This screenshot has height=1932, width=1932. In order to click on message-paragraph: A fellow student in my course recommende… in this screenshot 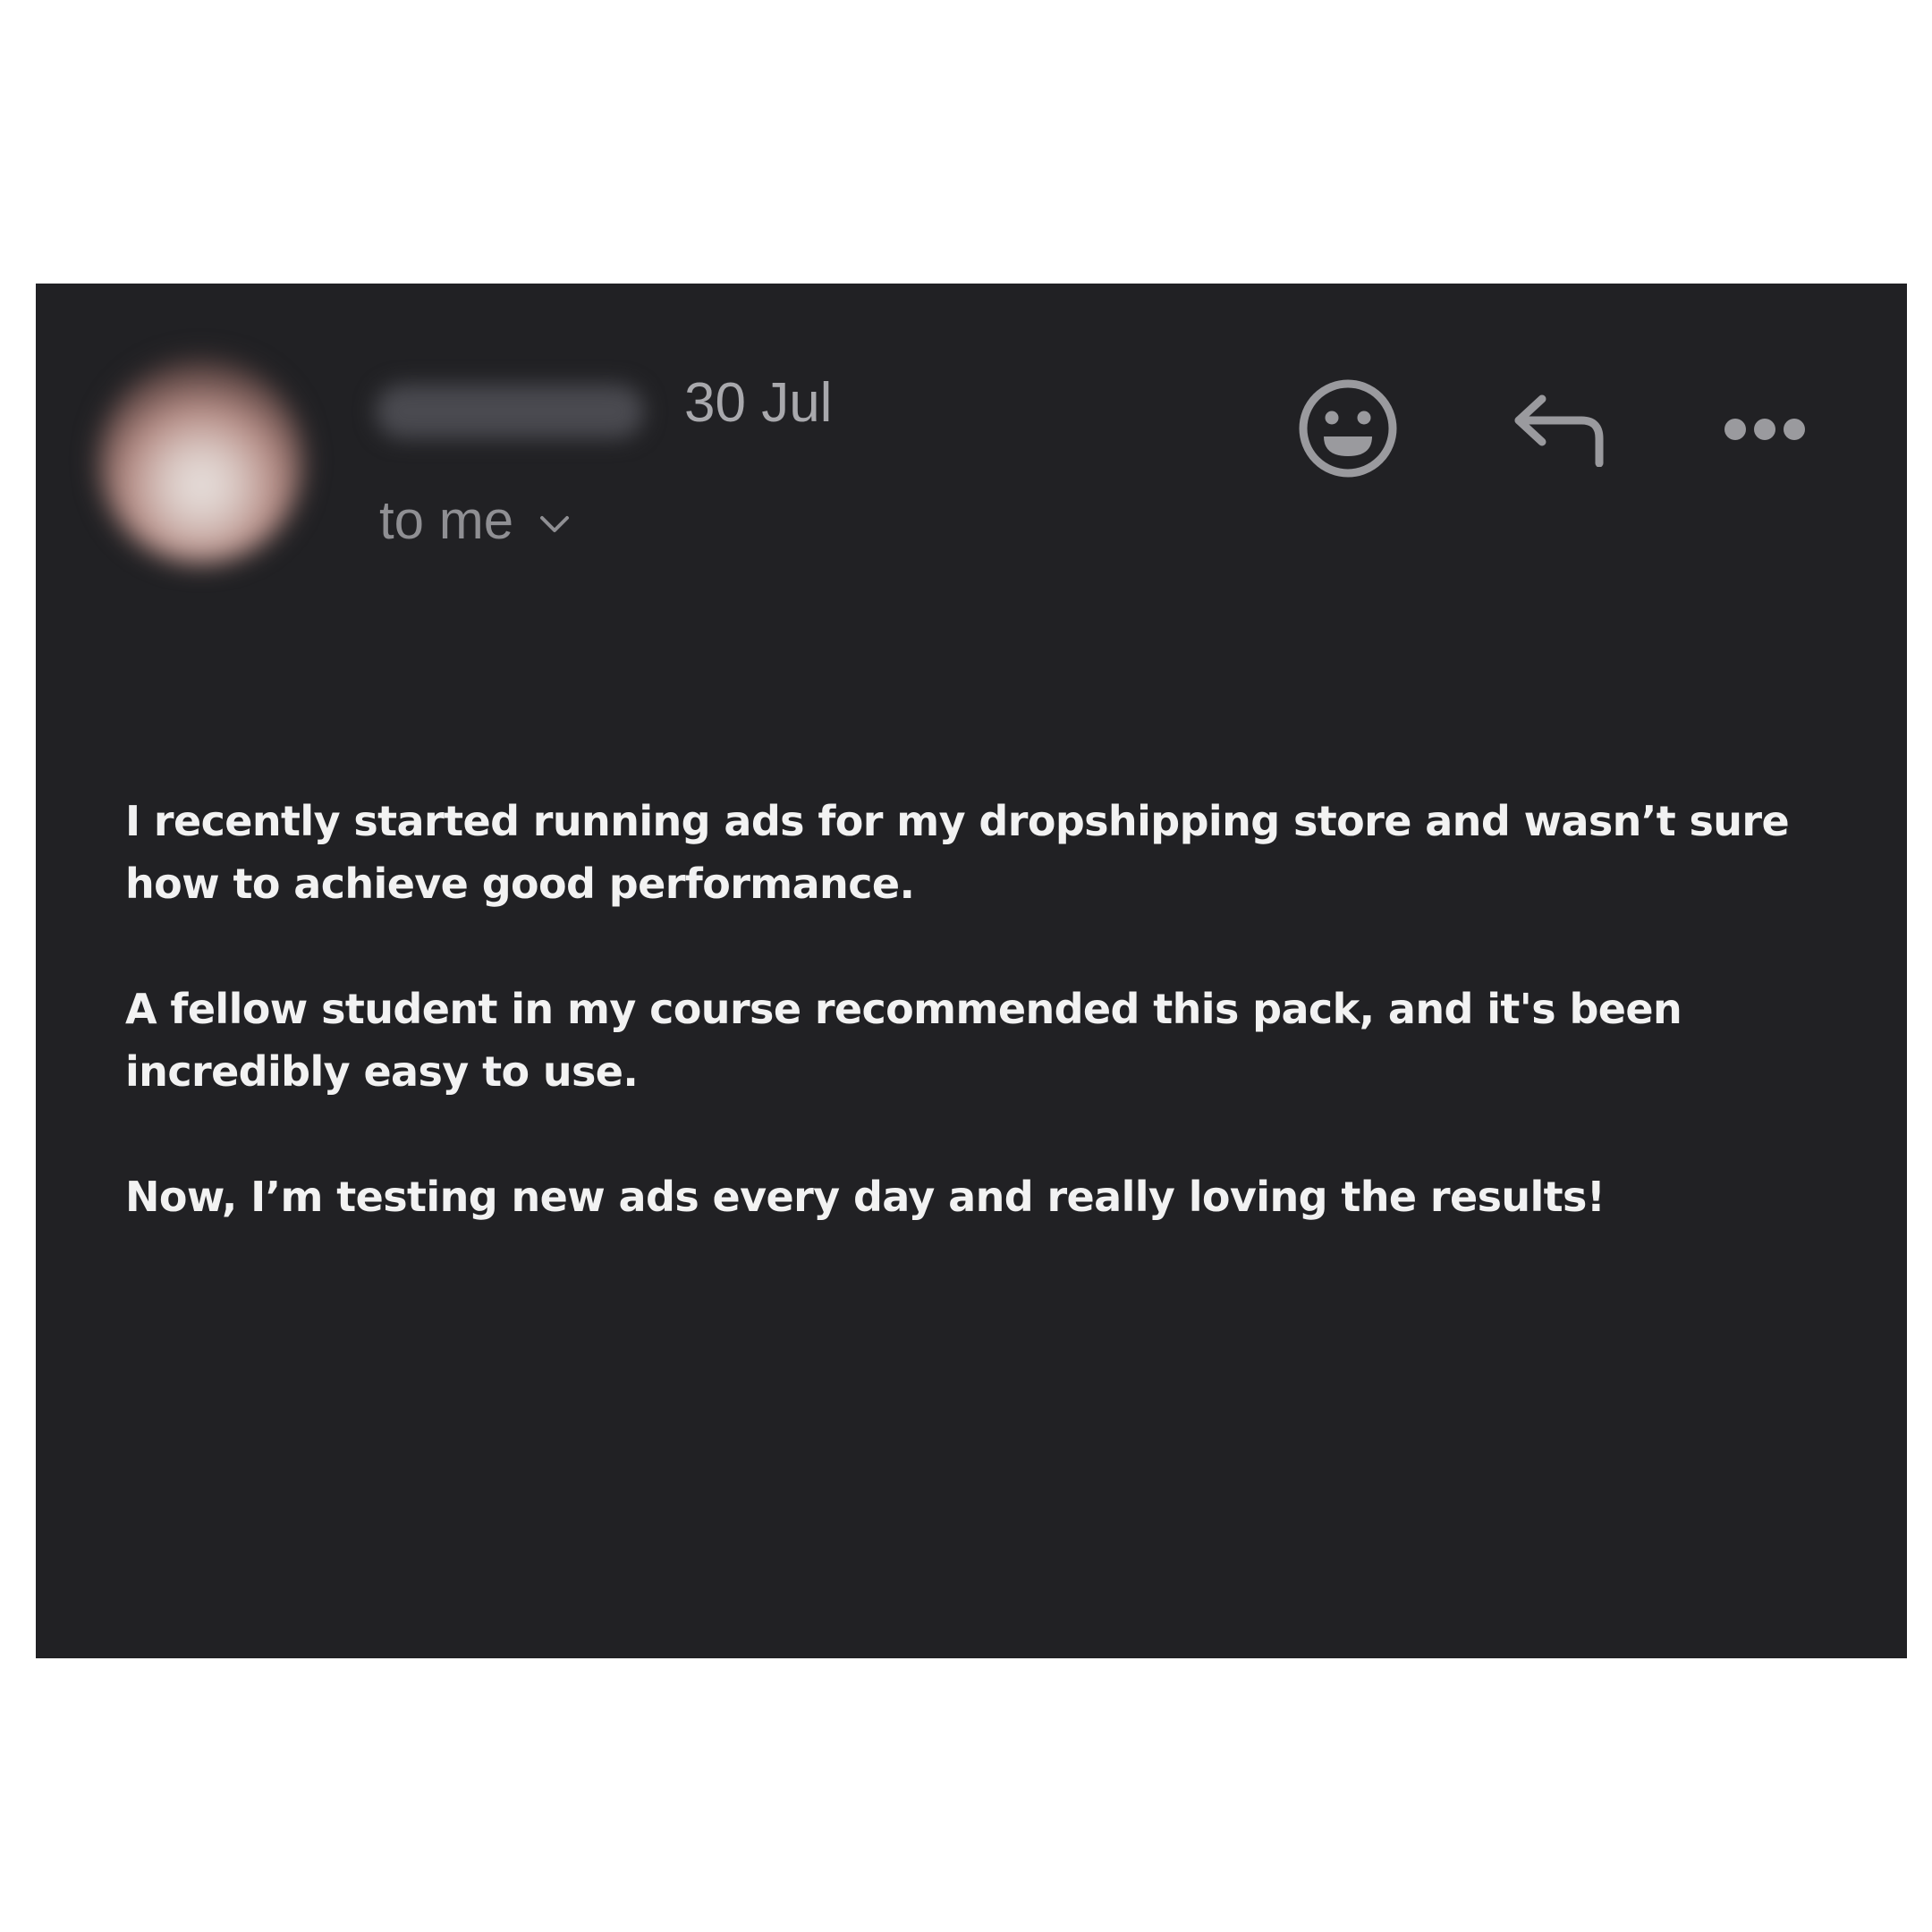, I will do `click(903, 1040)`.